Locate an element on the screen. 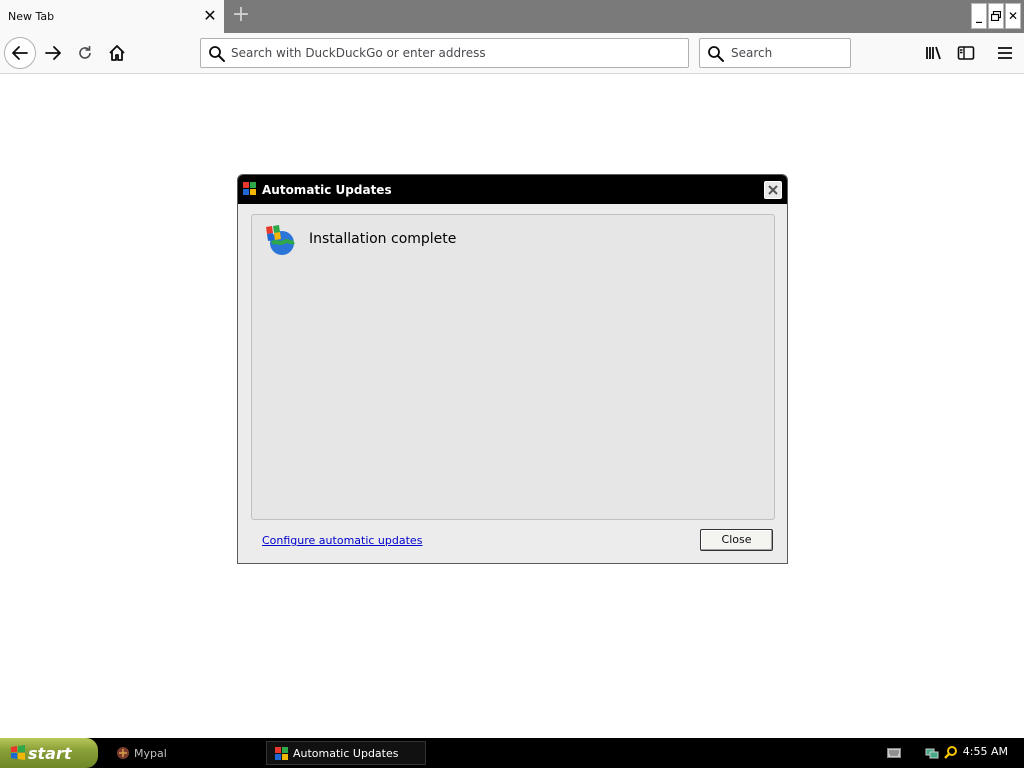 The image size is (1024, 768). minimize-window-icon: _ is located at coordinates (979, 16).